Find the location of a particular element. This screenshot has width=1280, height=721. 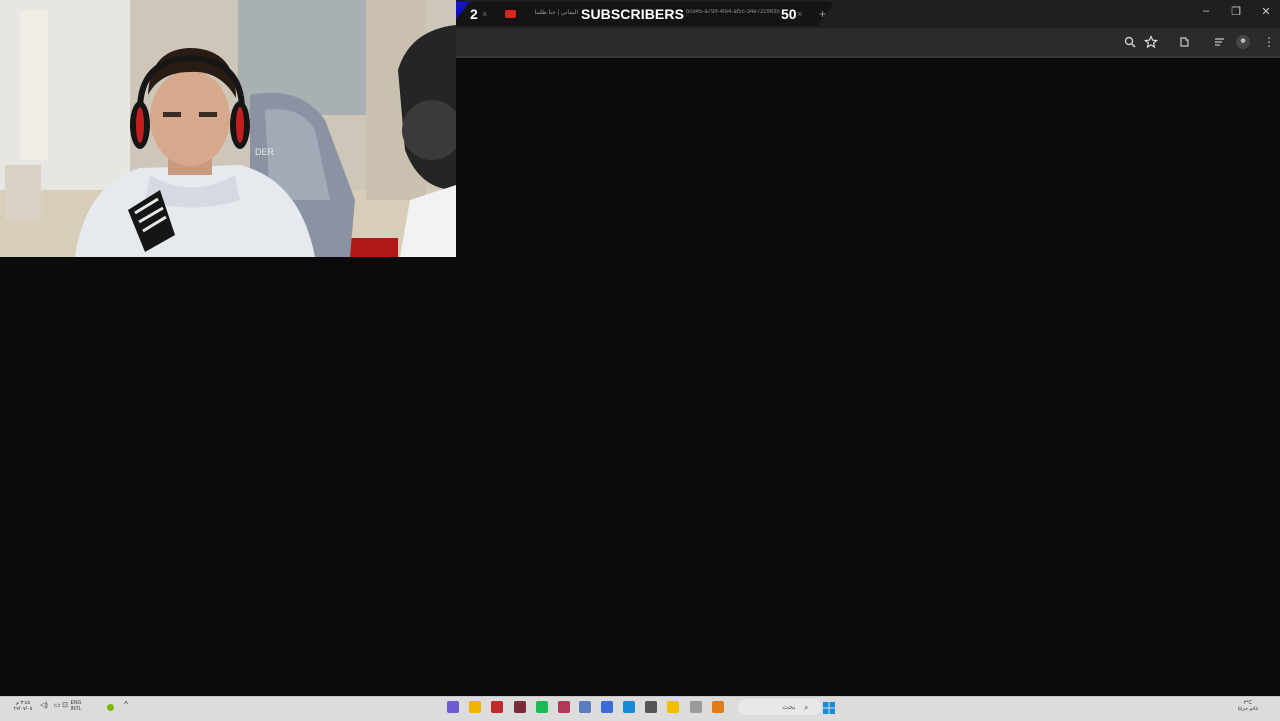

spotify-taskbar-icon is located at coordinates (542, 707).